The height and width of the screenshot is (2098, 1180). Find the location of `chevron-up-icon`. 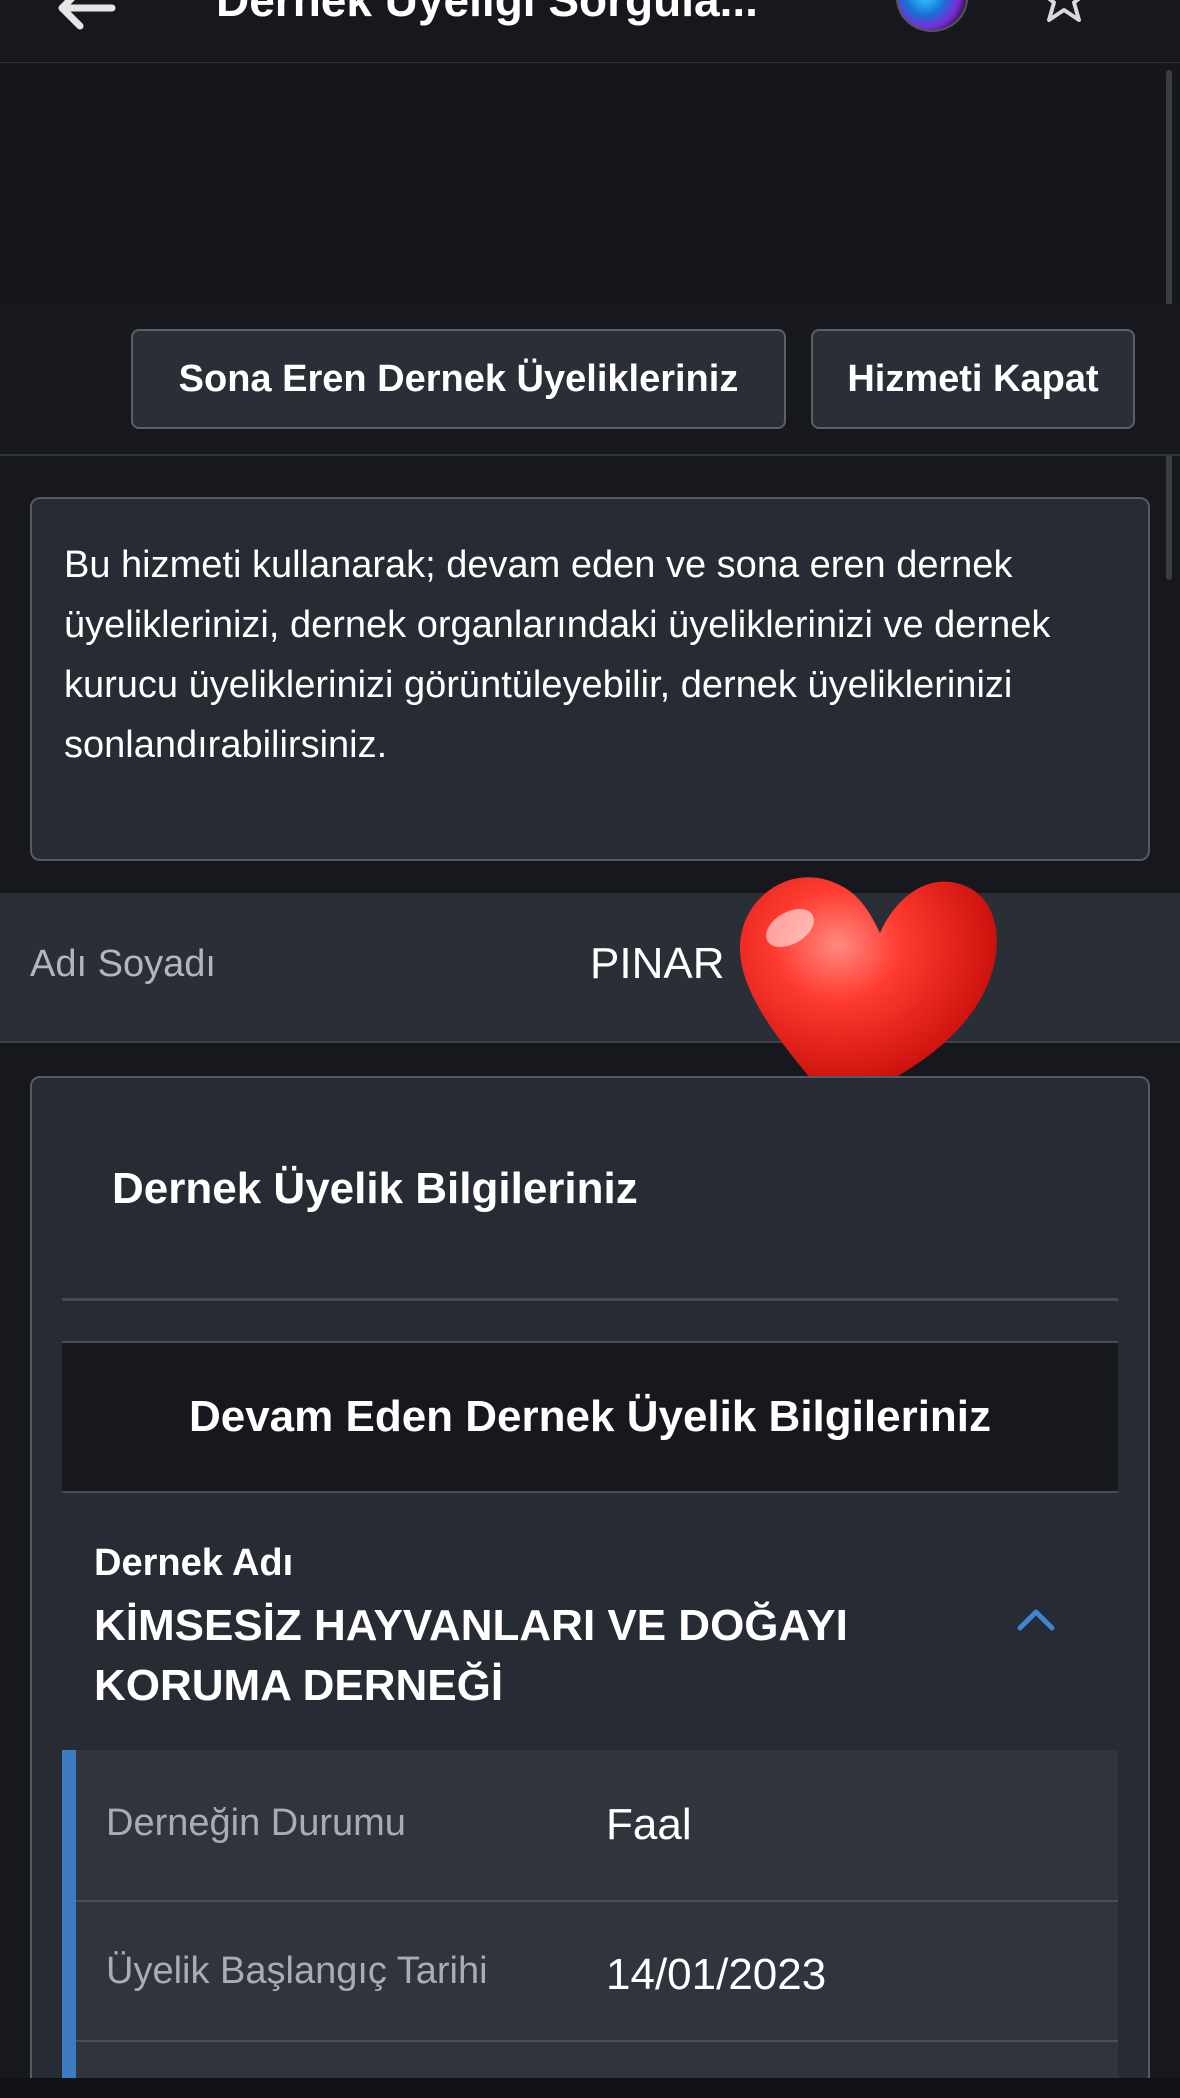

chevron-up-icon is located at coordinates (1036, 1619).